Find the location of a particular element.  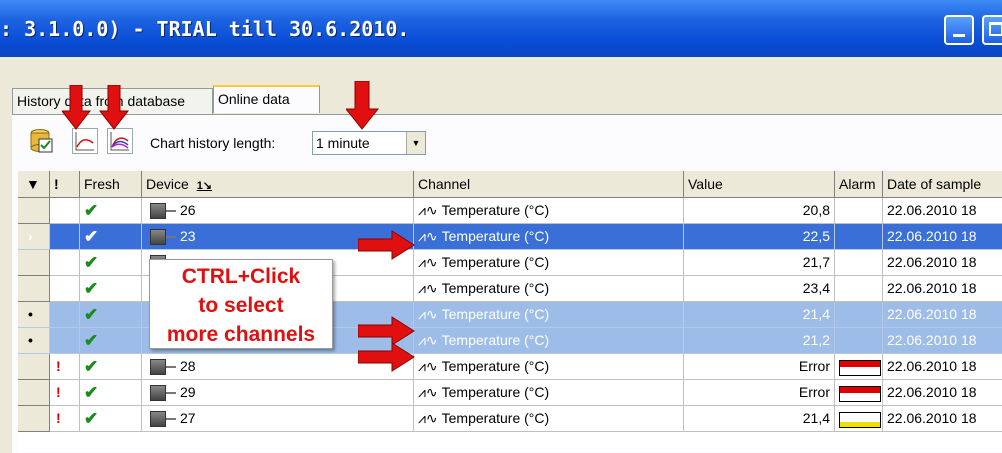

callout-line-2: to select is located at coordinates (241, 305).